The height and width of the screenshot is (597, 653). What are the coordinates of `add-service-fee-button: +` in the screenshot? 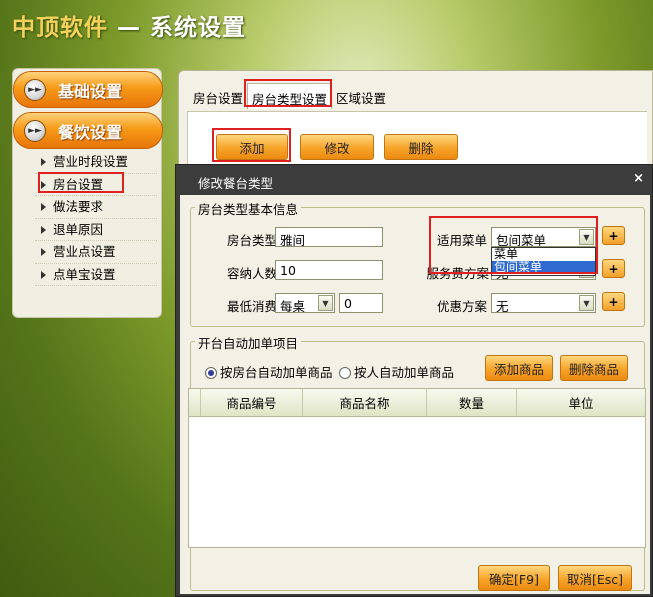 It's located at (613, 268).